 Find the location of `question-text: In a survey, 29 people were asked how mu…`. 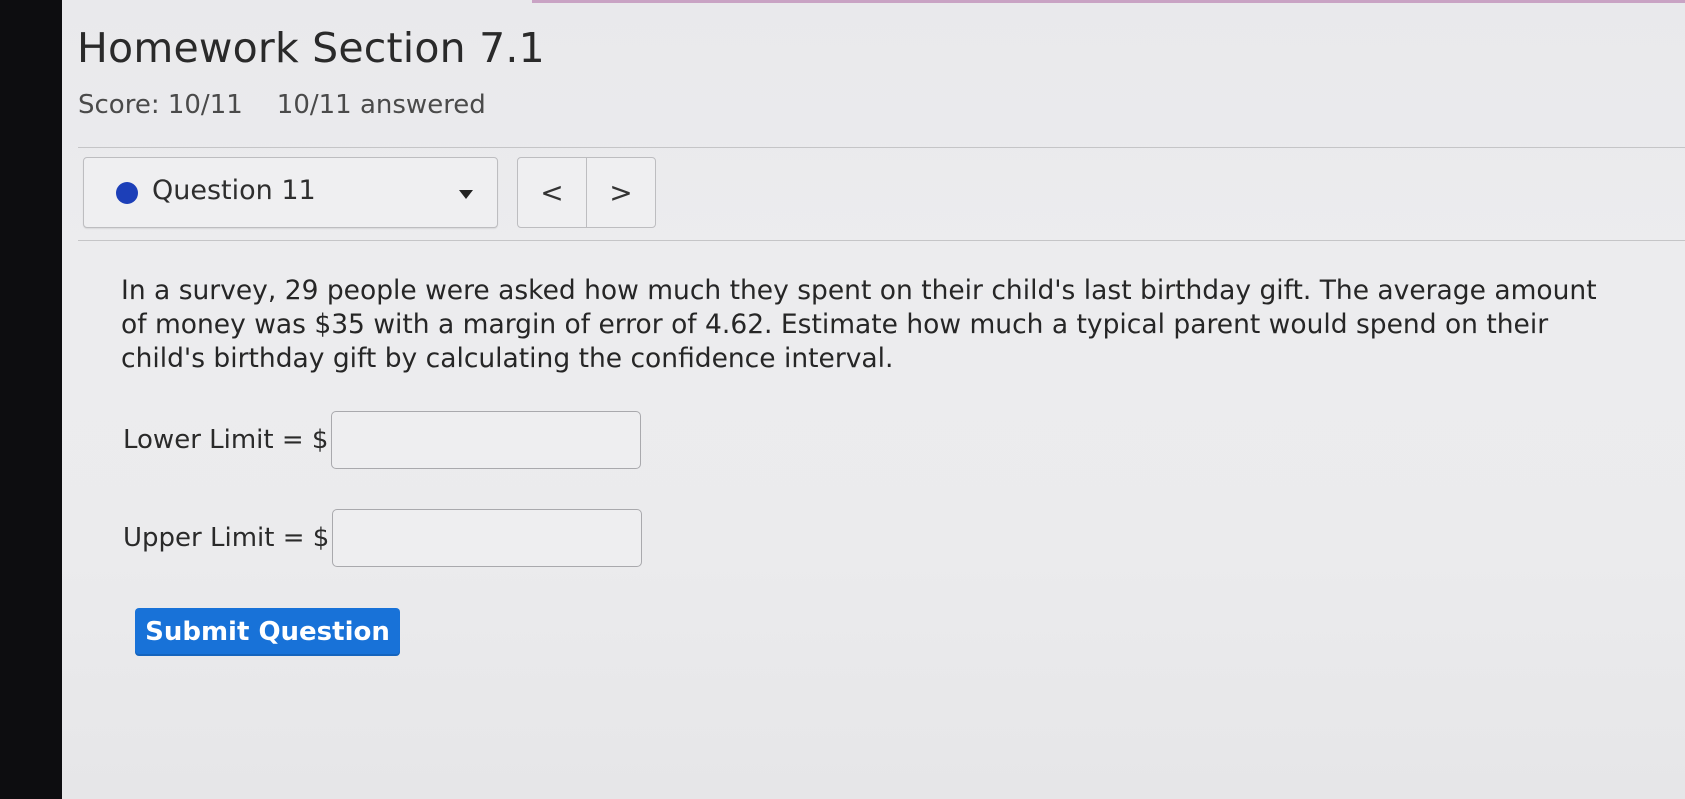

question-text: In a survey, 29 people were asked how mu… is located at coordinates (859, 324).